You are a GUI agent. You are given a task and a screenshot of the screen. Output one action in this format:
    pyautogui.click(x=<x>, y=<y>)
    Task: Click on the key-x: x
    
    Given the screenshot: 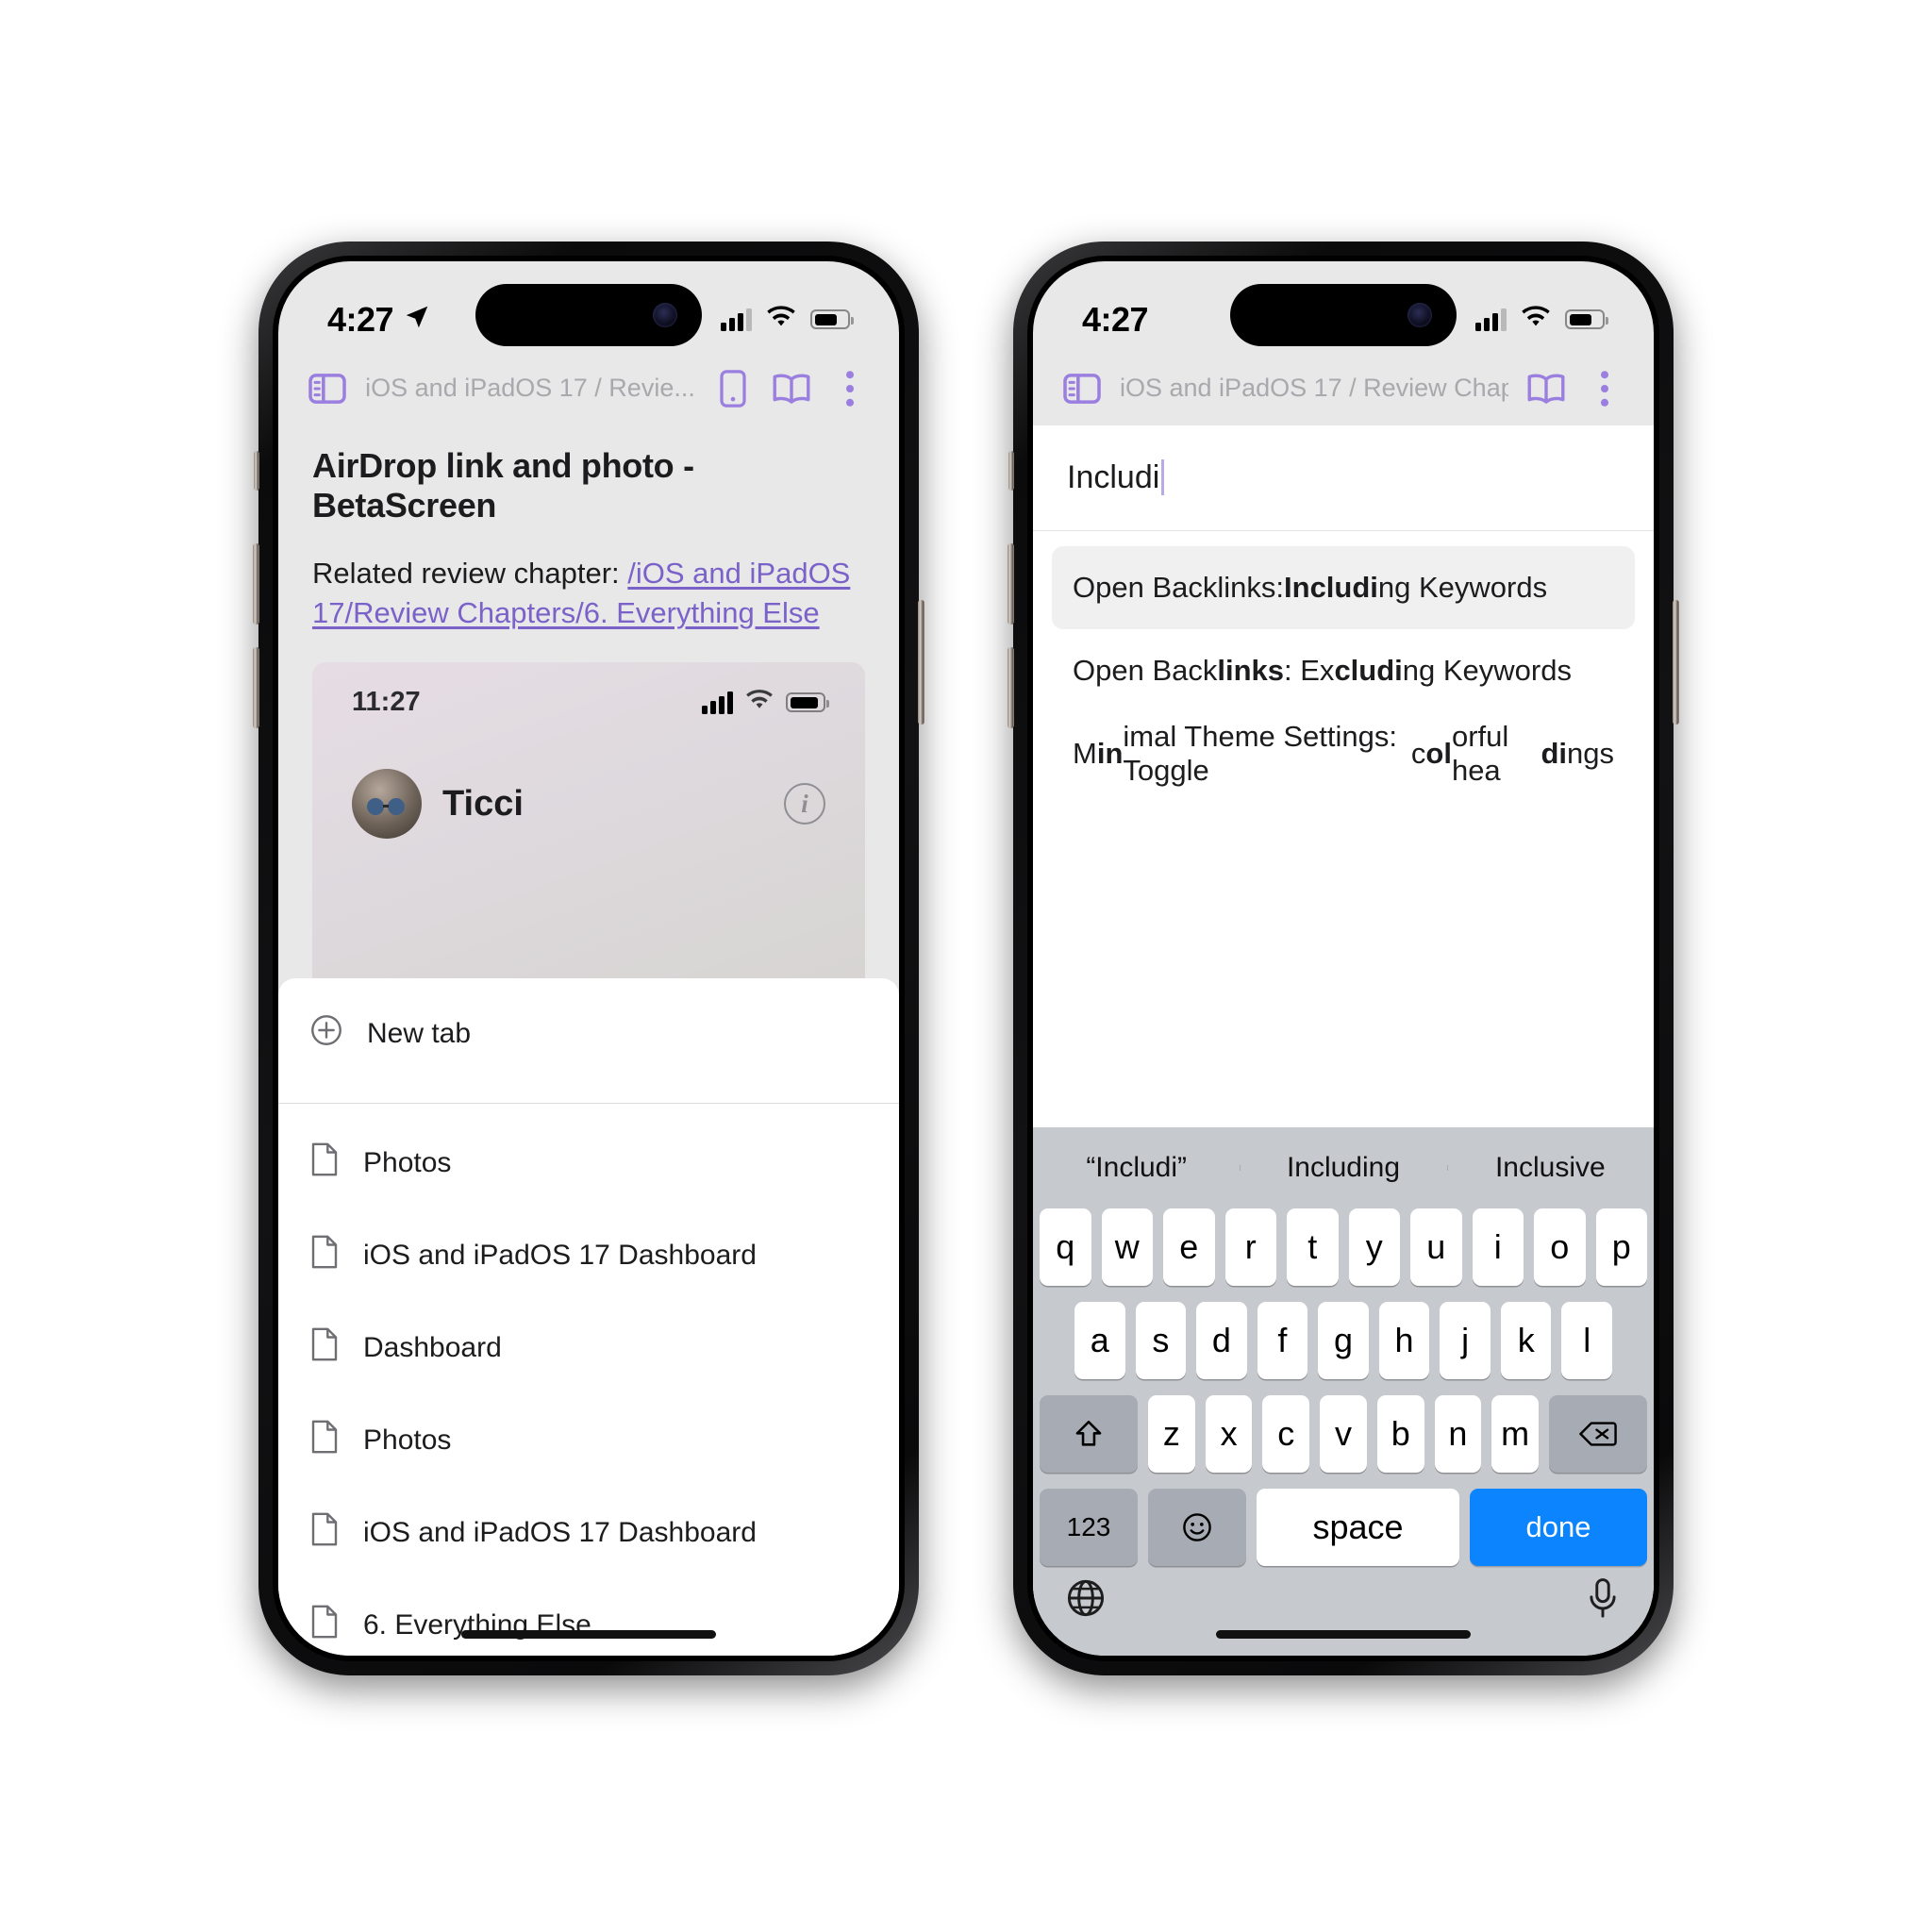 What is the action you would take?
    pyautogui.click(x=1229, y=1433)
    